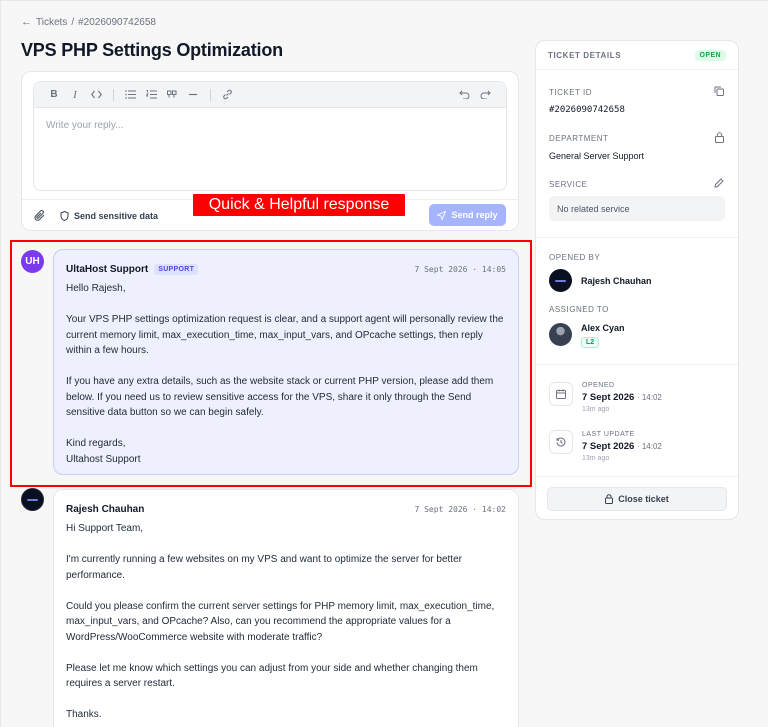  I want to click on message-timestamp: 7 Sept 2026 · 14:02, so click(460, 509).